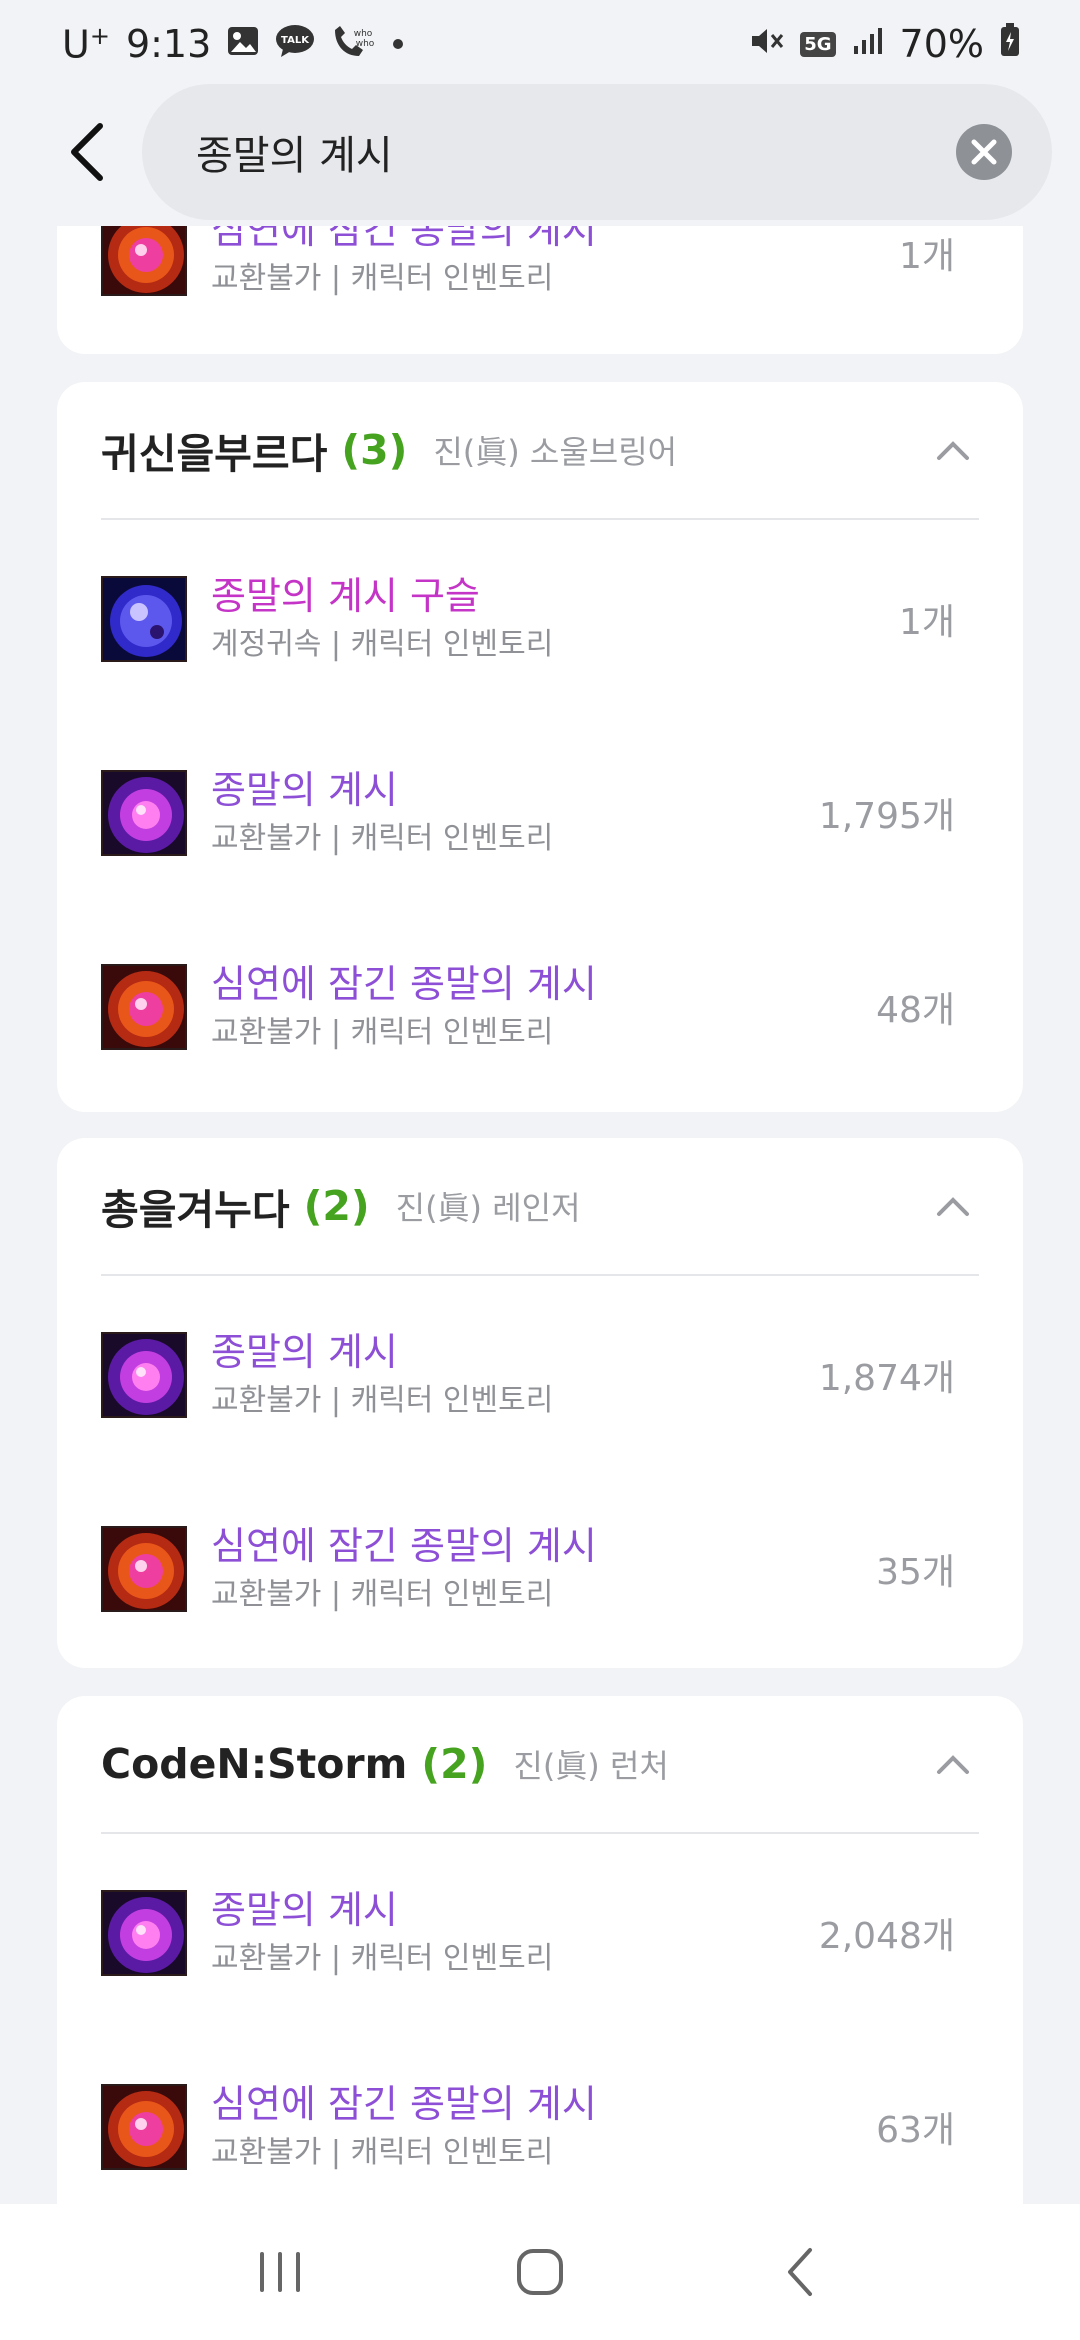 The image size is (1080, 2340). I want to click on item-quantity: 2,048개, so click(886, 1936).